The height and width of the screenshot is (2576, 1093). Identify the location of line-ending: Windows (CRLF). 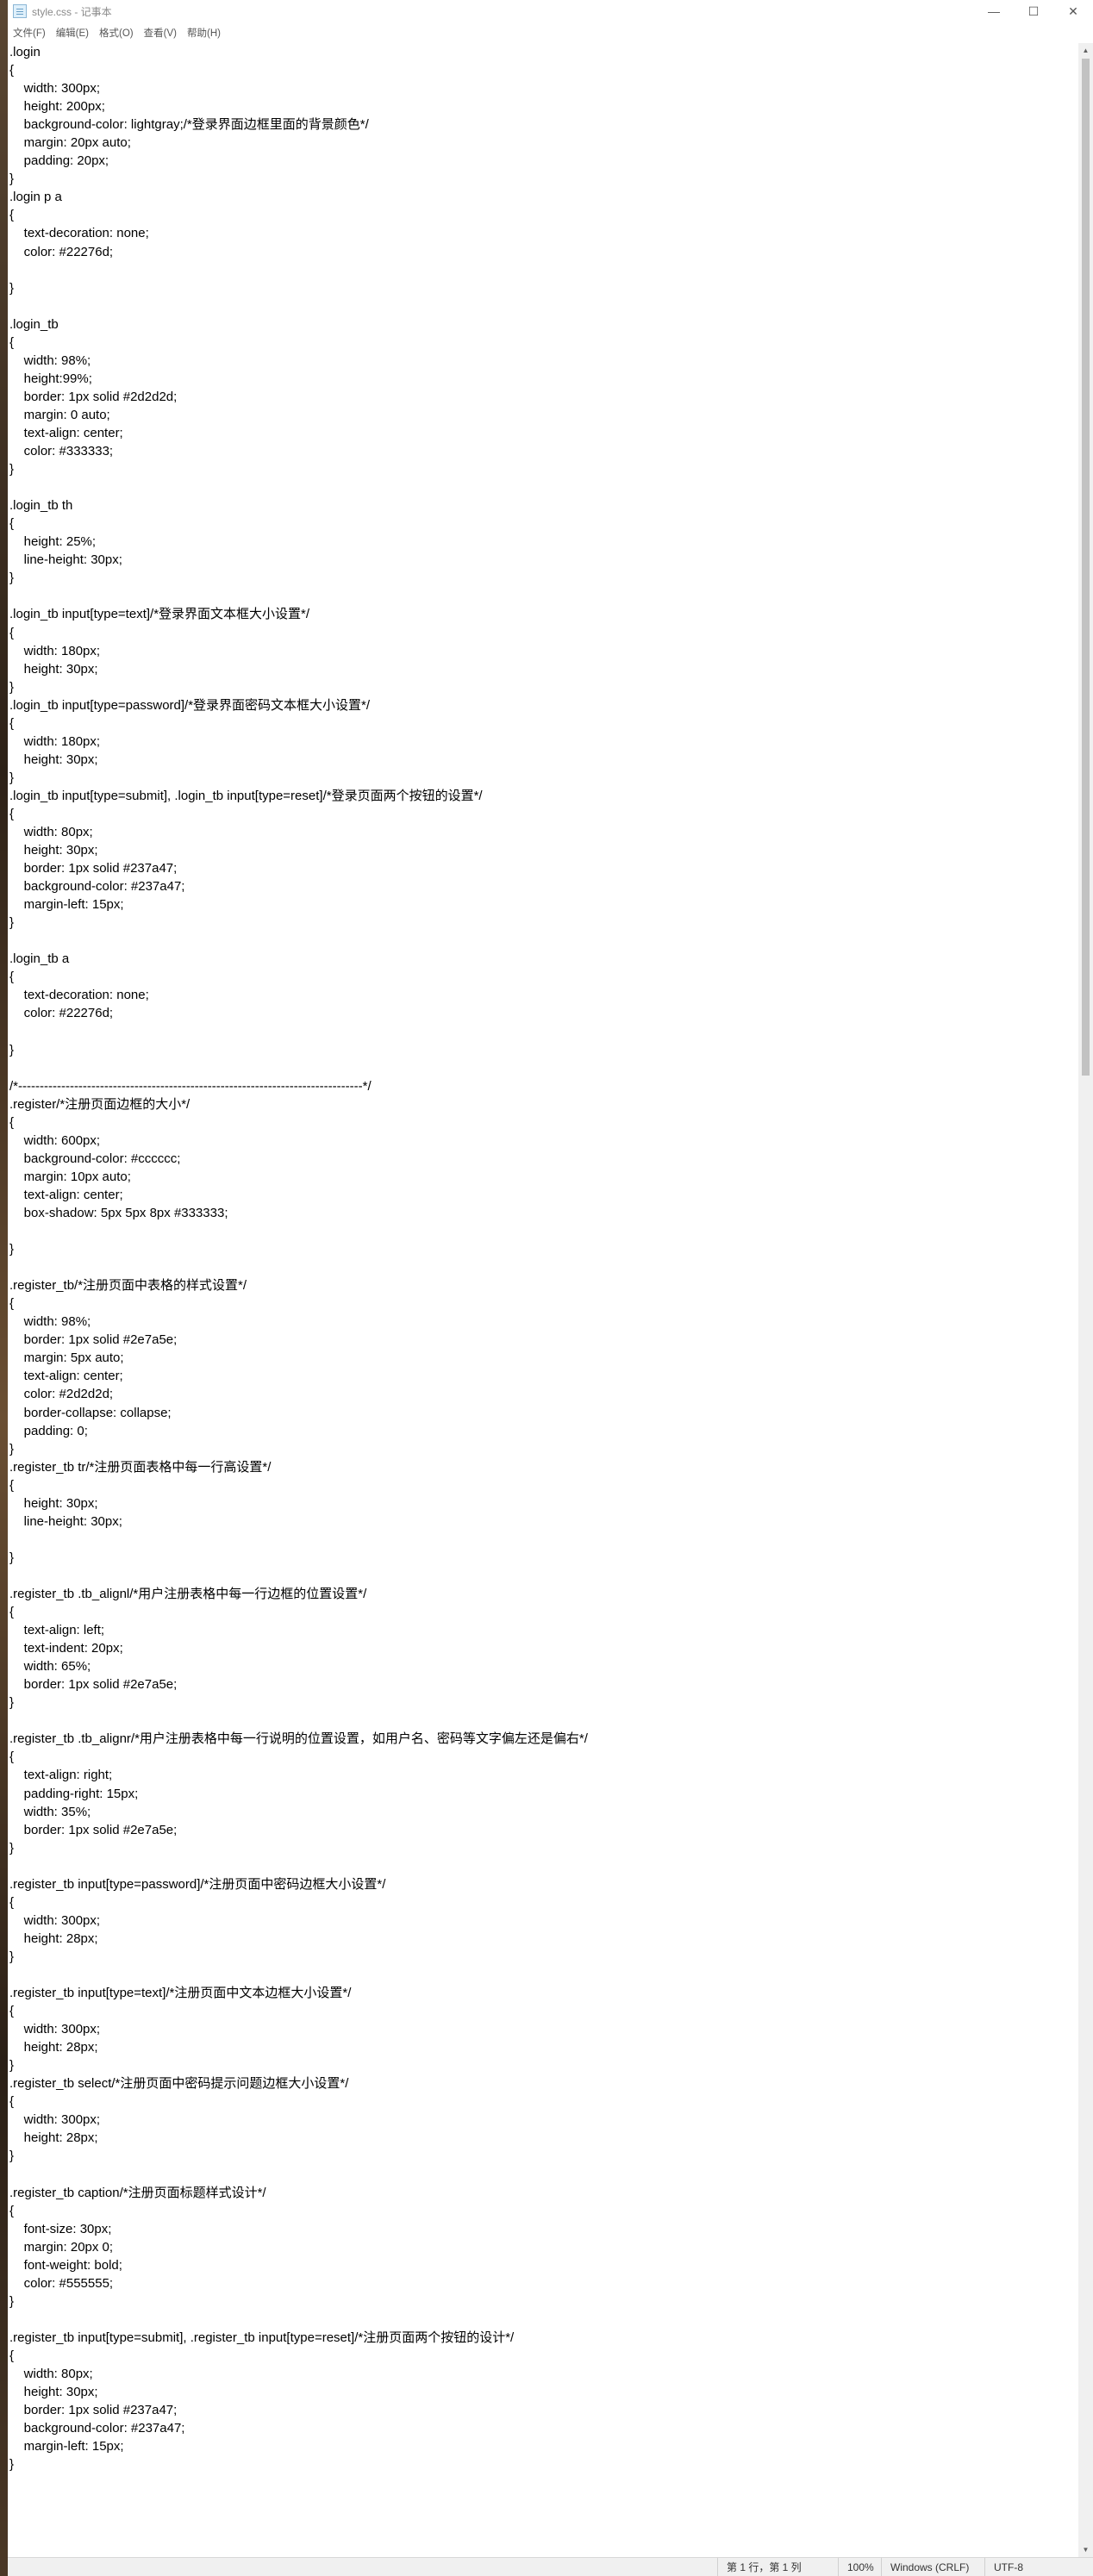
(932, 2566).